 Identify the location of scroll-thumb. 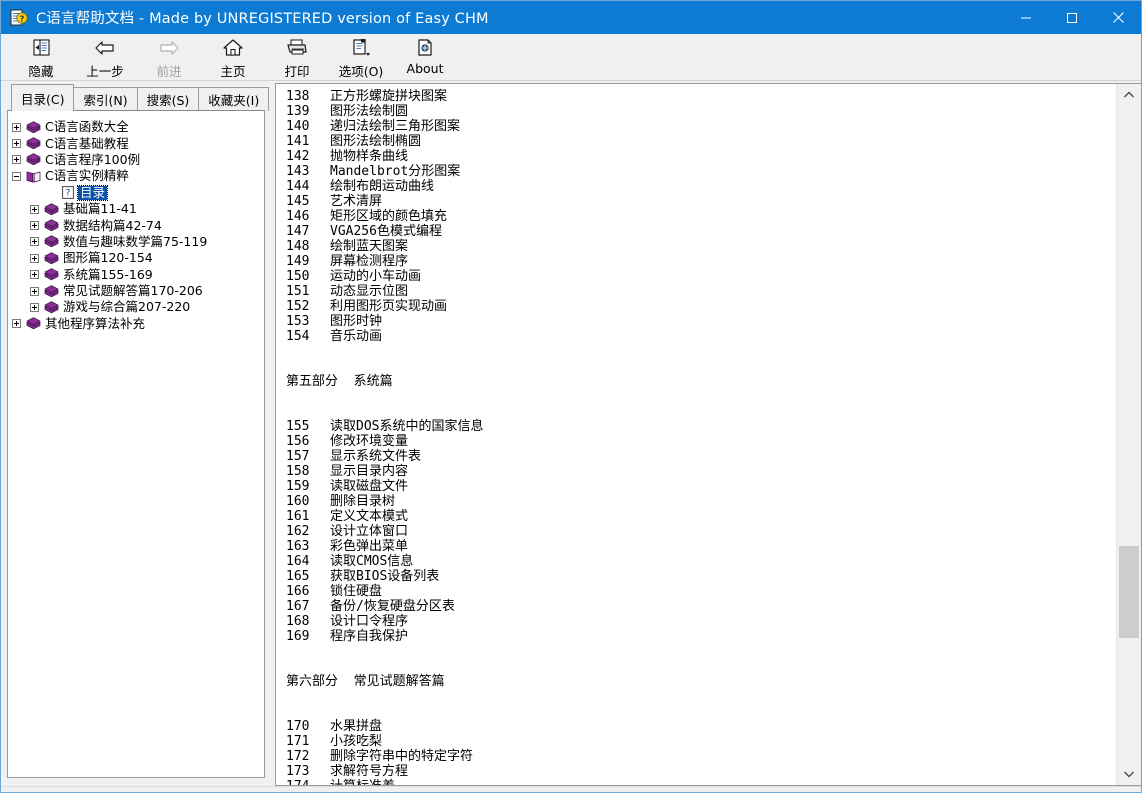
(1129, 592).